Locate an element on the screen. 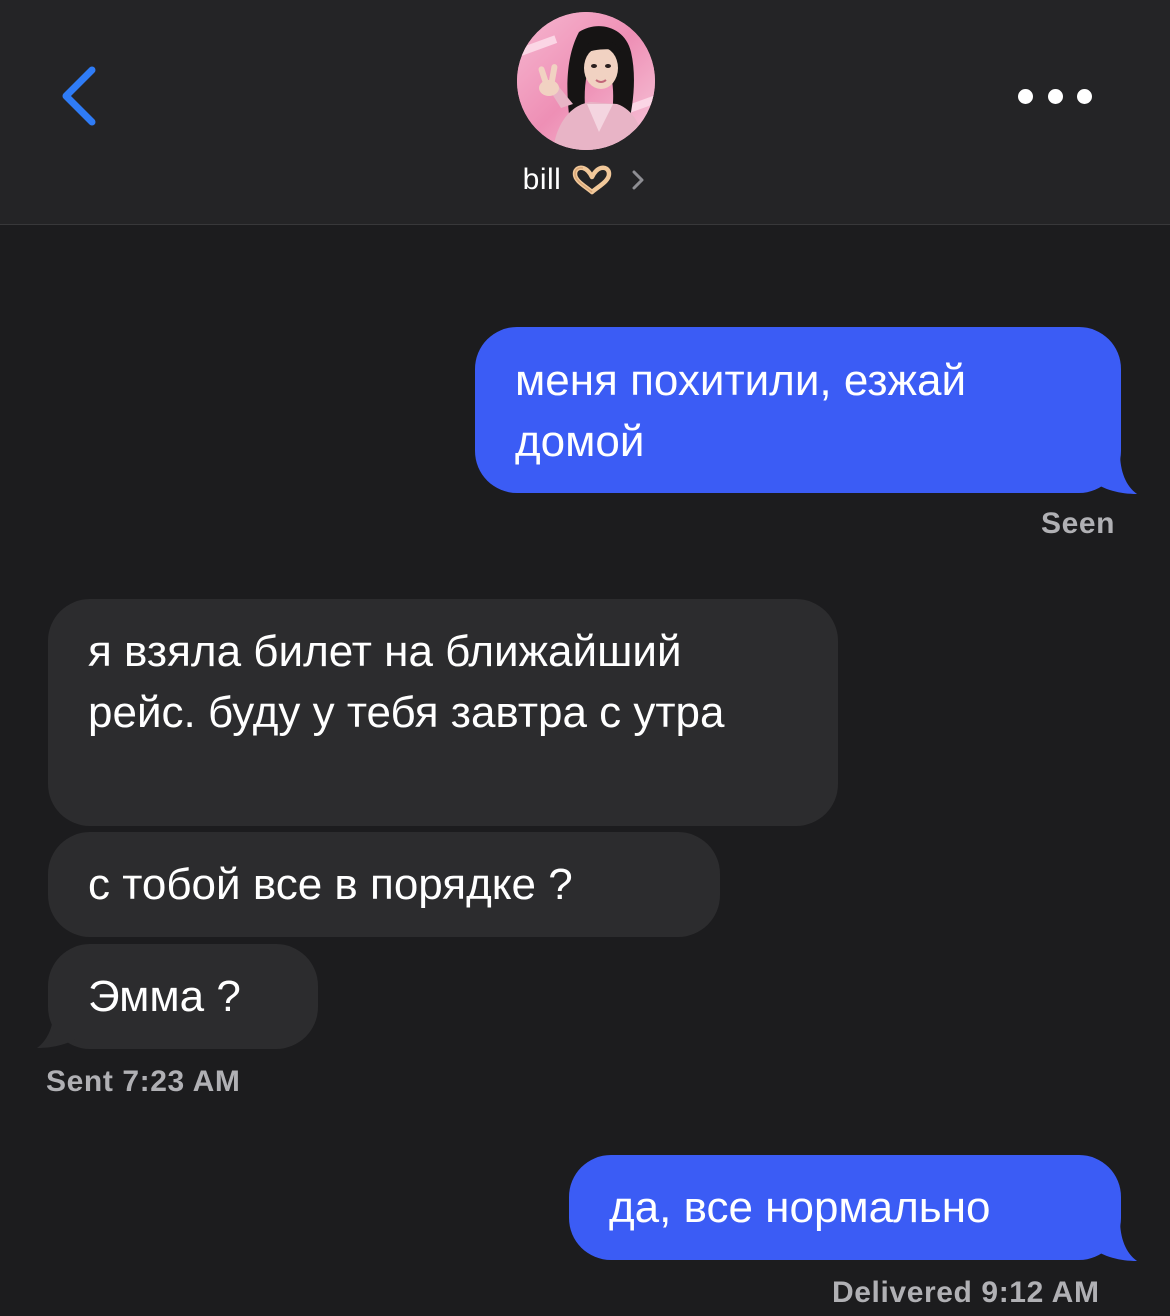 The height and width of the screenshot is (1316, 1170). avatar-image is located at coordinates (586, 81).